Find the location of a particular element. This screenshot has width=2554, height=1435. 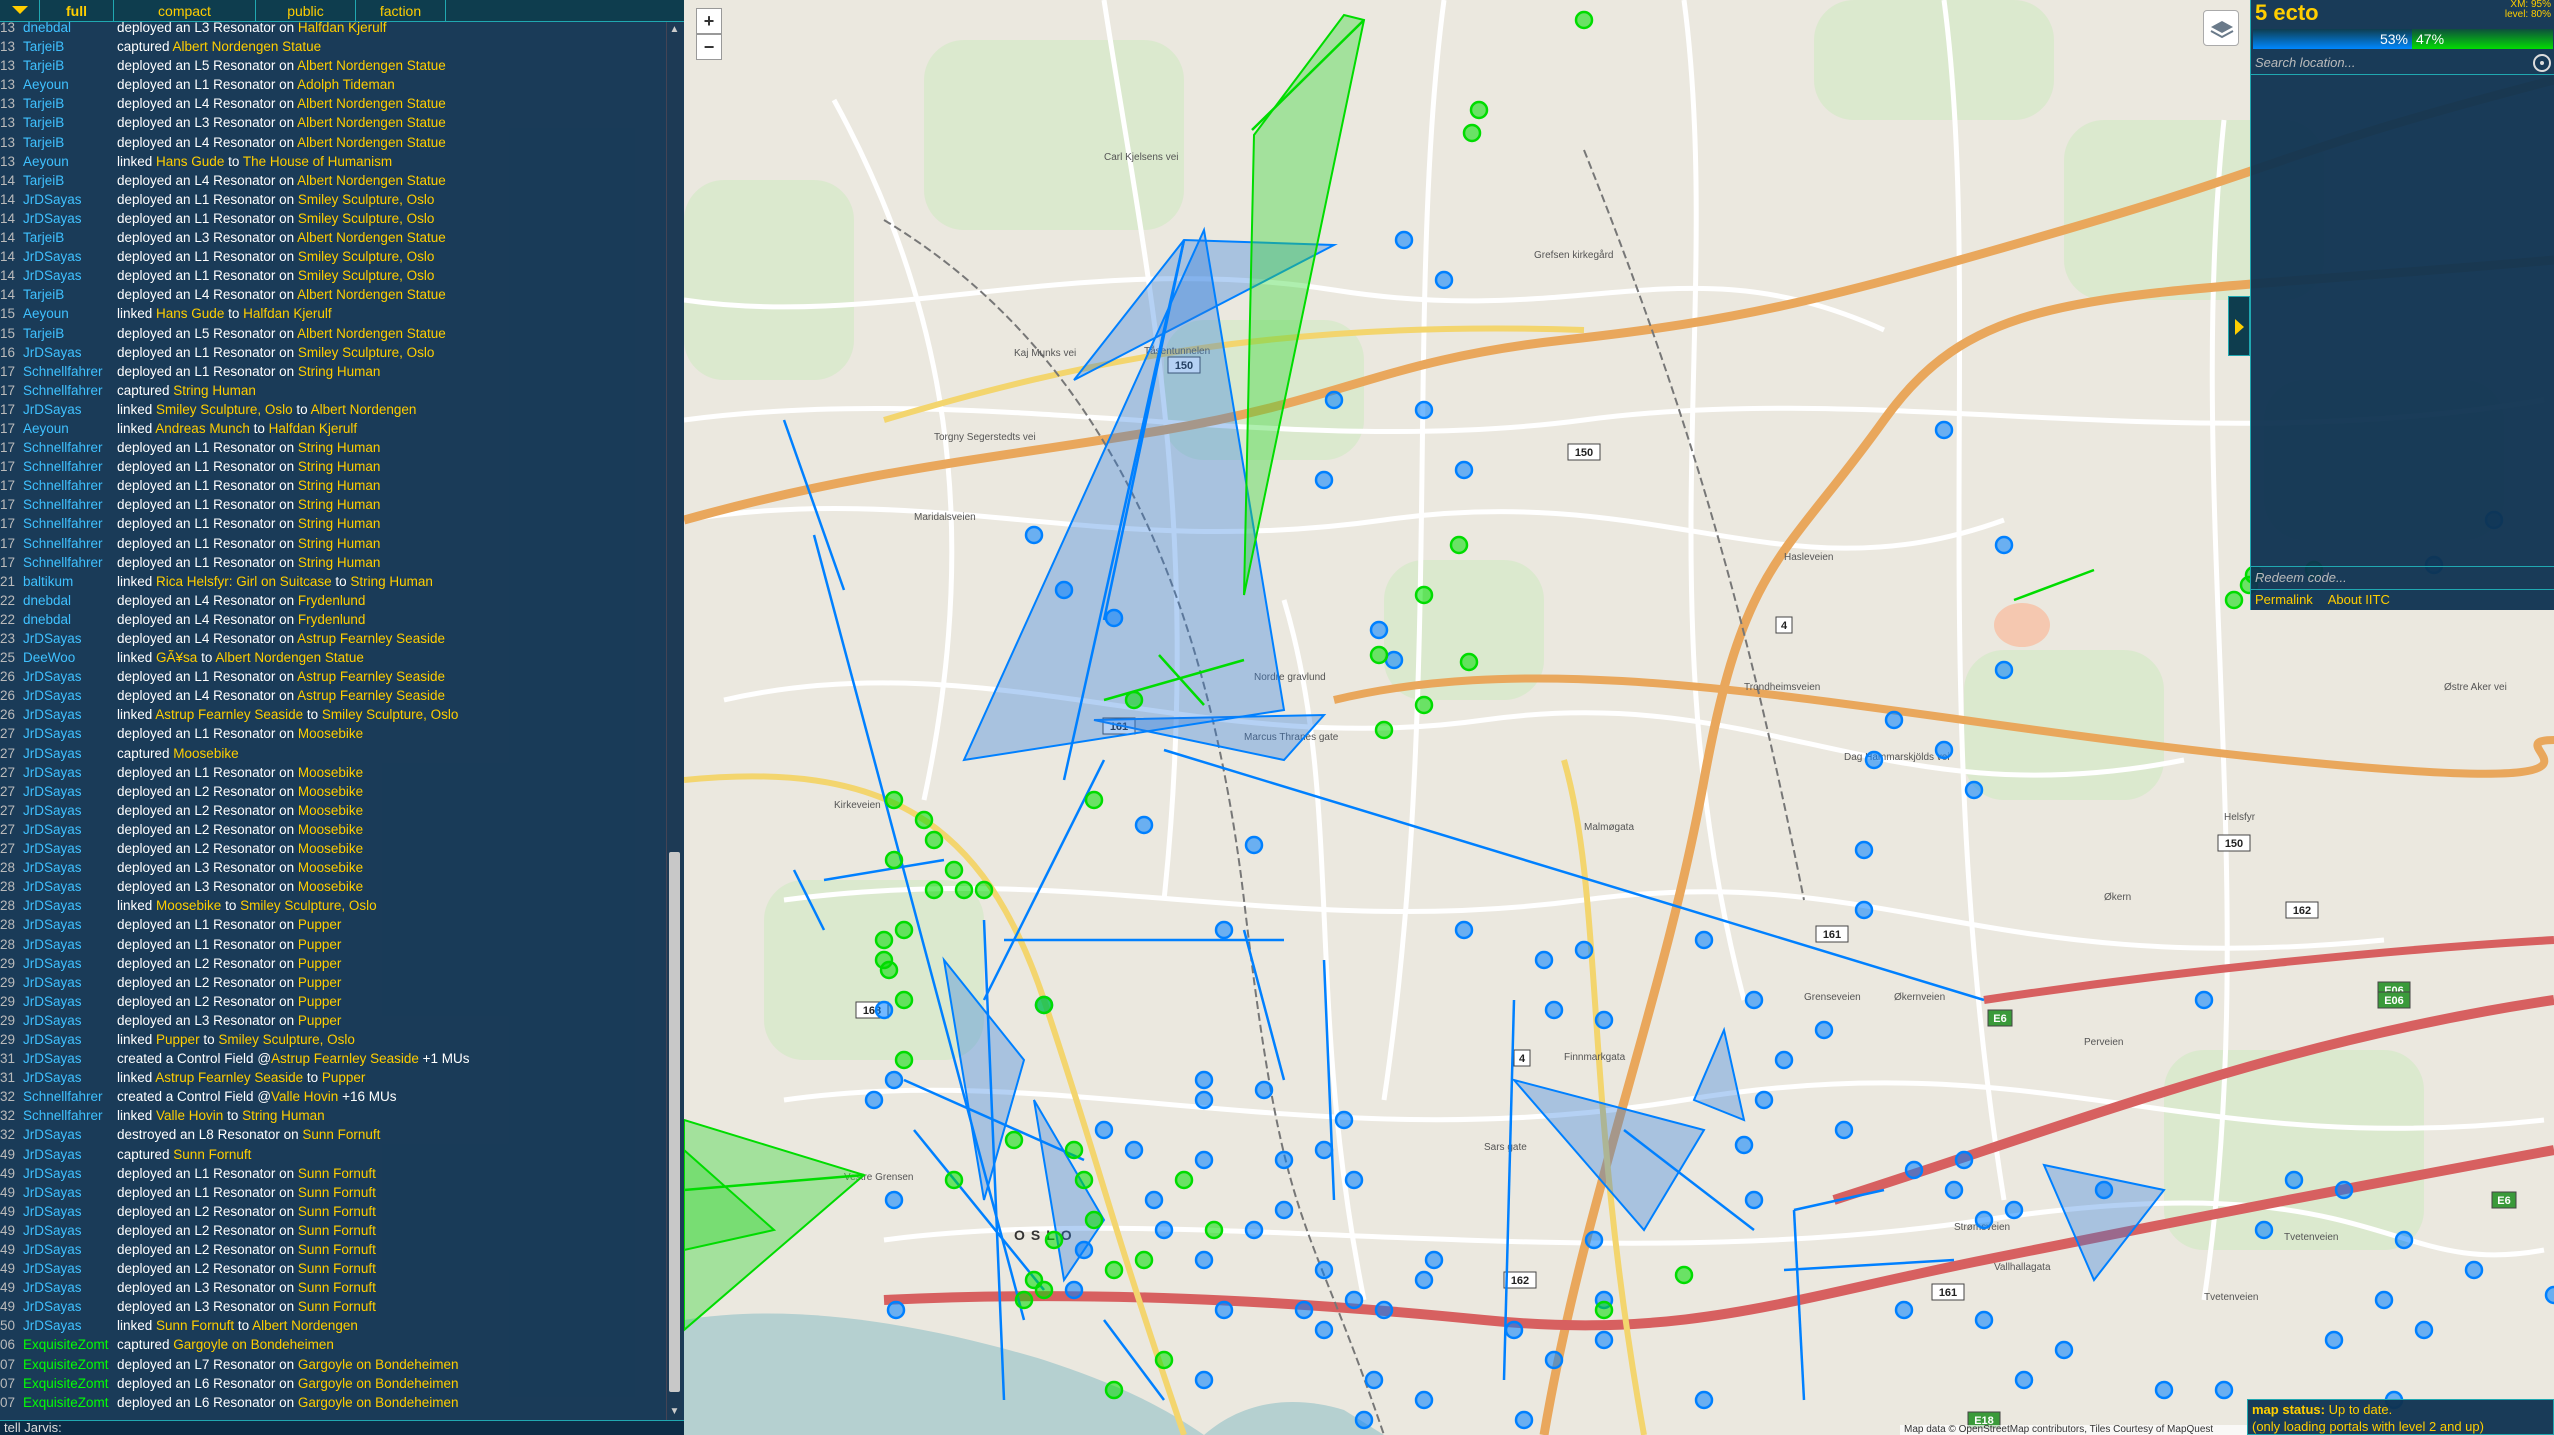

agent-name: baltikum is located at coordinates (69, 581).